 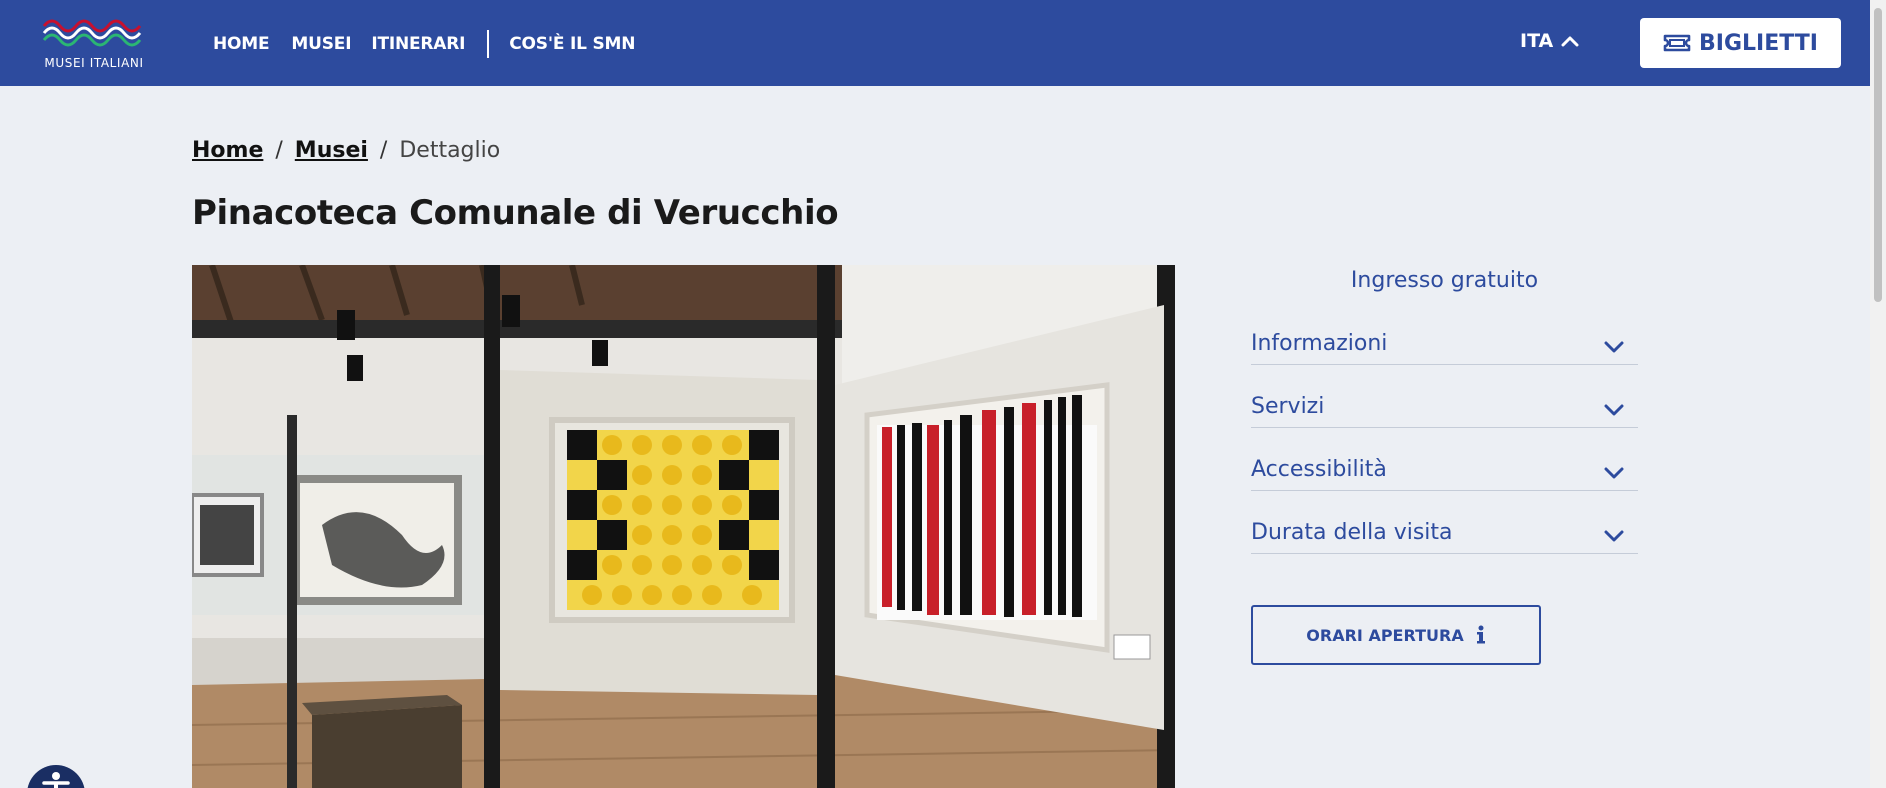 What do you see at coordinates (1385, 635) in the screenshot?
I see `opening-hours-label: ORARI APERTURA` at bounding box center [1385, 635].